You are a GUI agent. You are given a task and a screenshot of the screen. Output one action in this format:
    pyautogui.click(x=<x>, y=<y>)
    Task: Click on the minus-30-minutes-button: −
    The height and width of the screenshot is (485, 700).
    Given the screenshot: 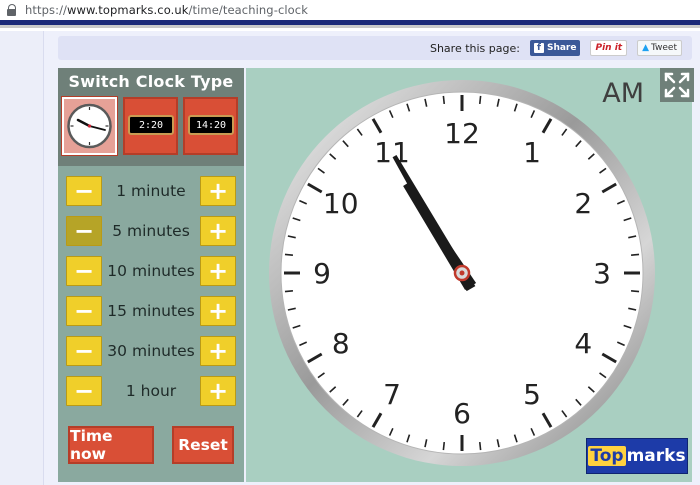 What is the action you would take?
    pyautogui.click(x=84, y=351)
    